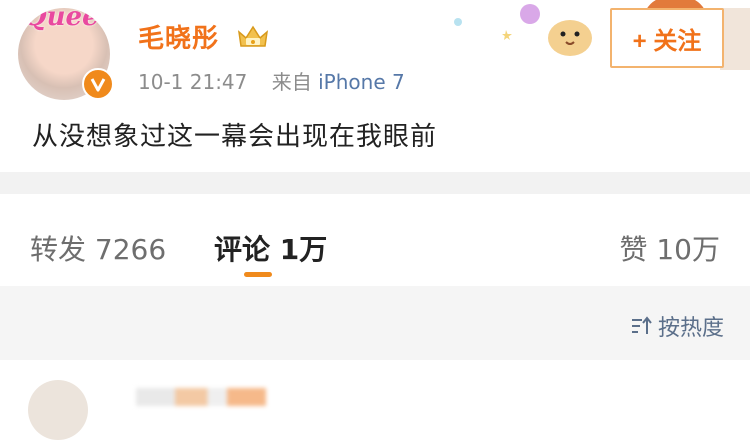 The height and width of the screenshot is (440, 750). Describe the element at coordinates (98, 84) in the screenshot. I see `verified-v-icon` at that location.